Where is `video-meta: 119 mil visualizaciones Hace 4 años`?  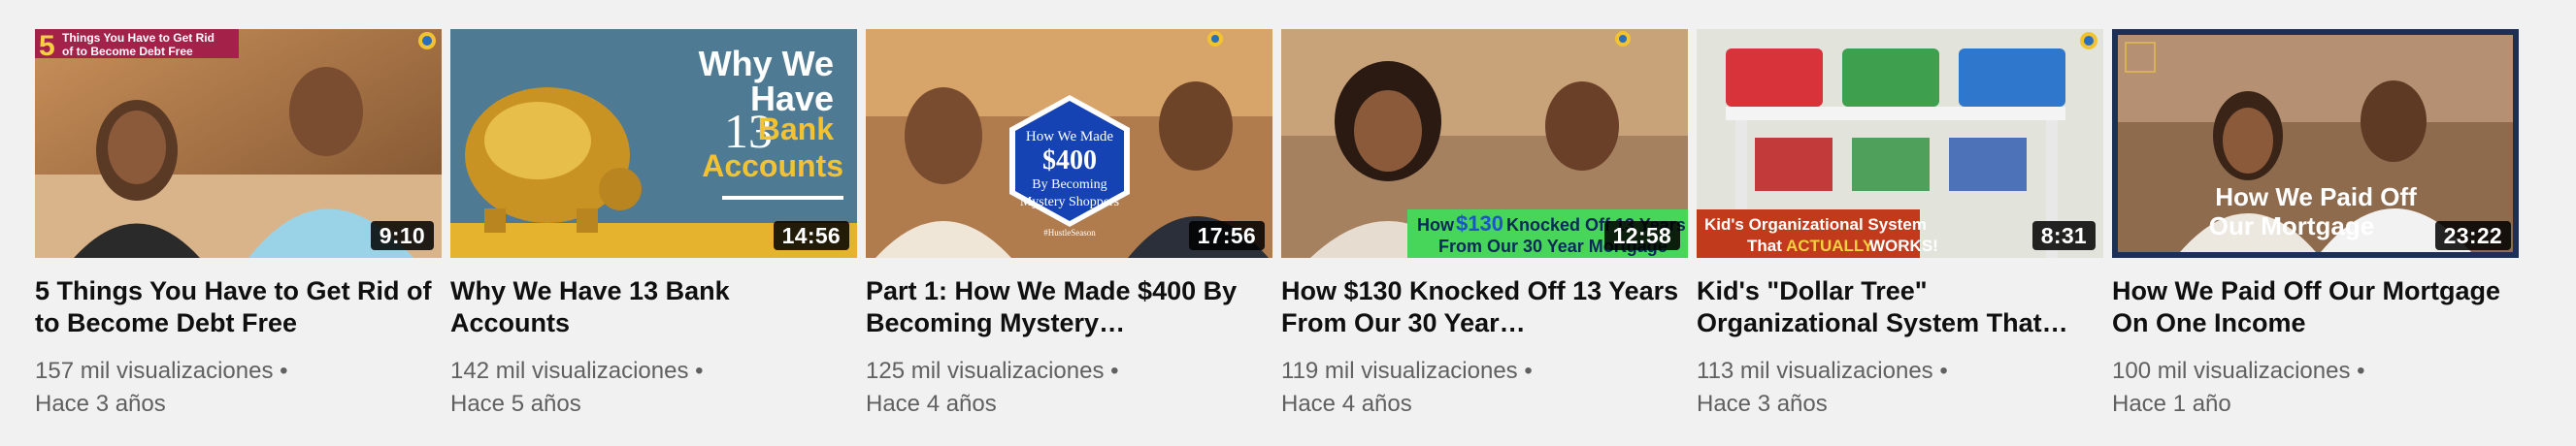 video-meta: 119 mil visualizaciones Hace 4 años is located at coordinates (1480, 388).